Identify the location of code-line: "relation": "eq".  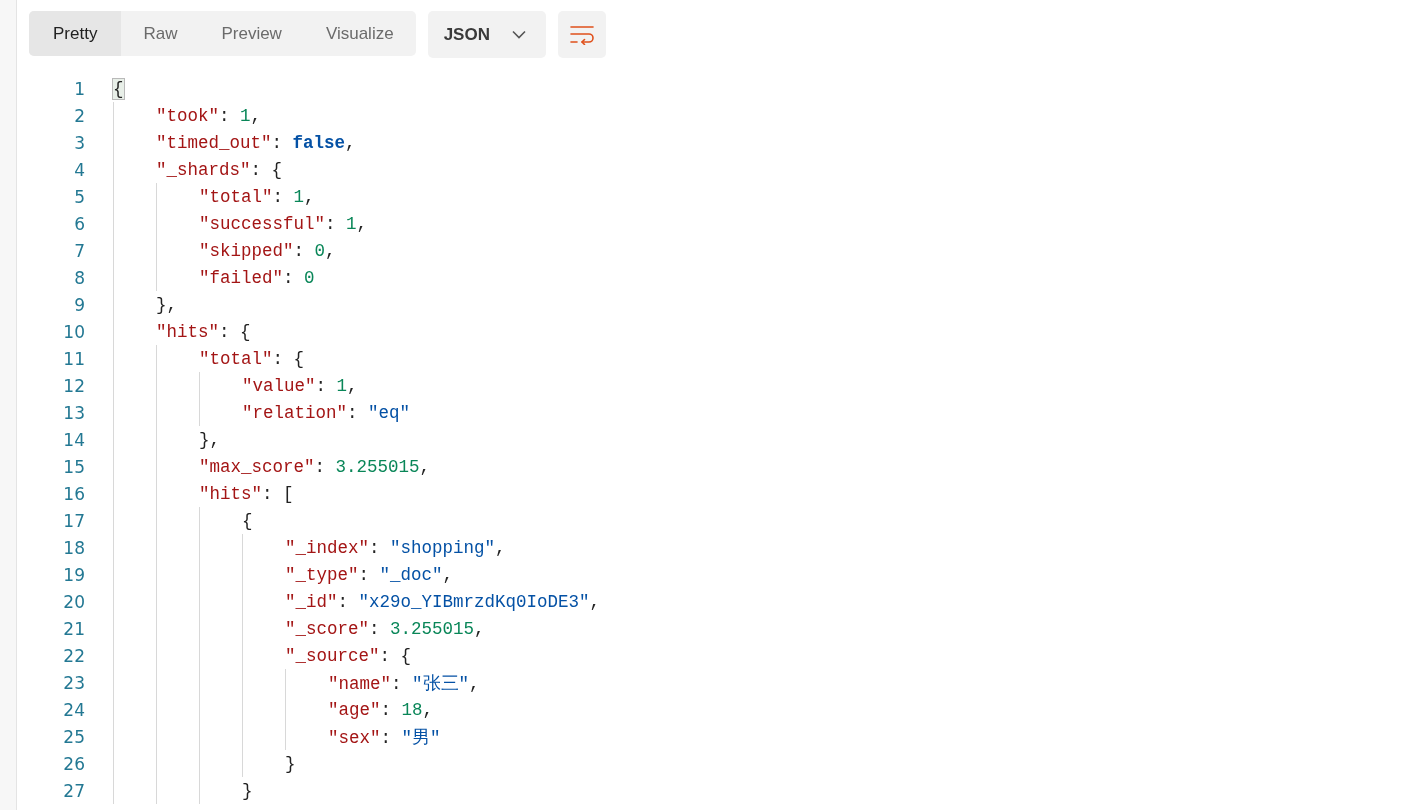
(326, 412).